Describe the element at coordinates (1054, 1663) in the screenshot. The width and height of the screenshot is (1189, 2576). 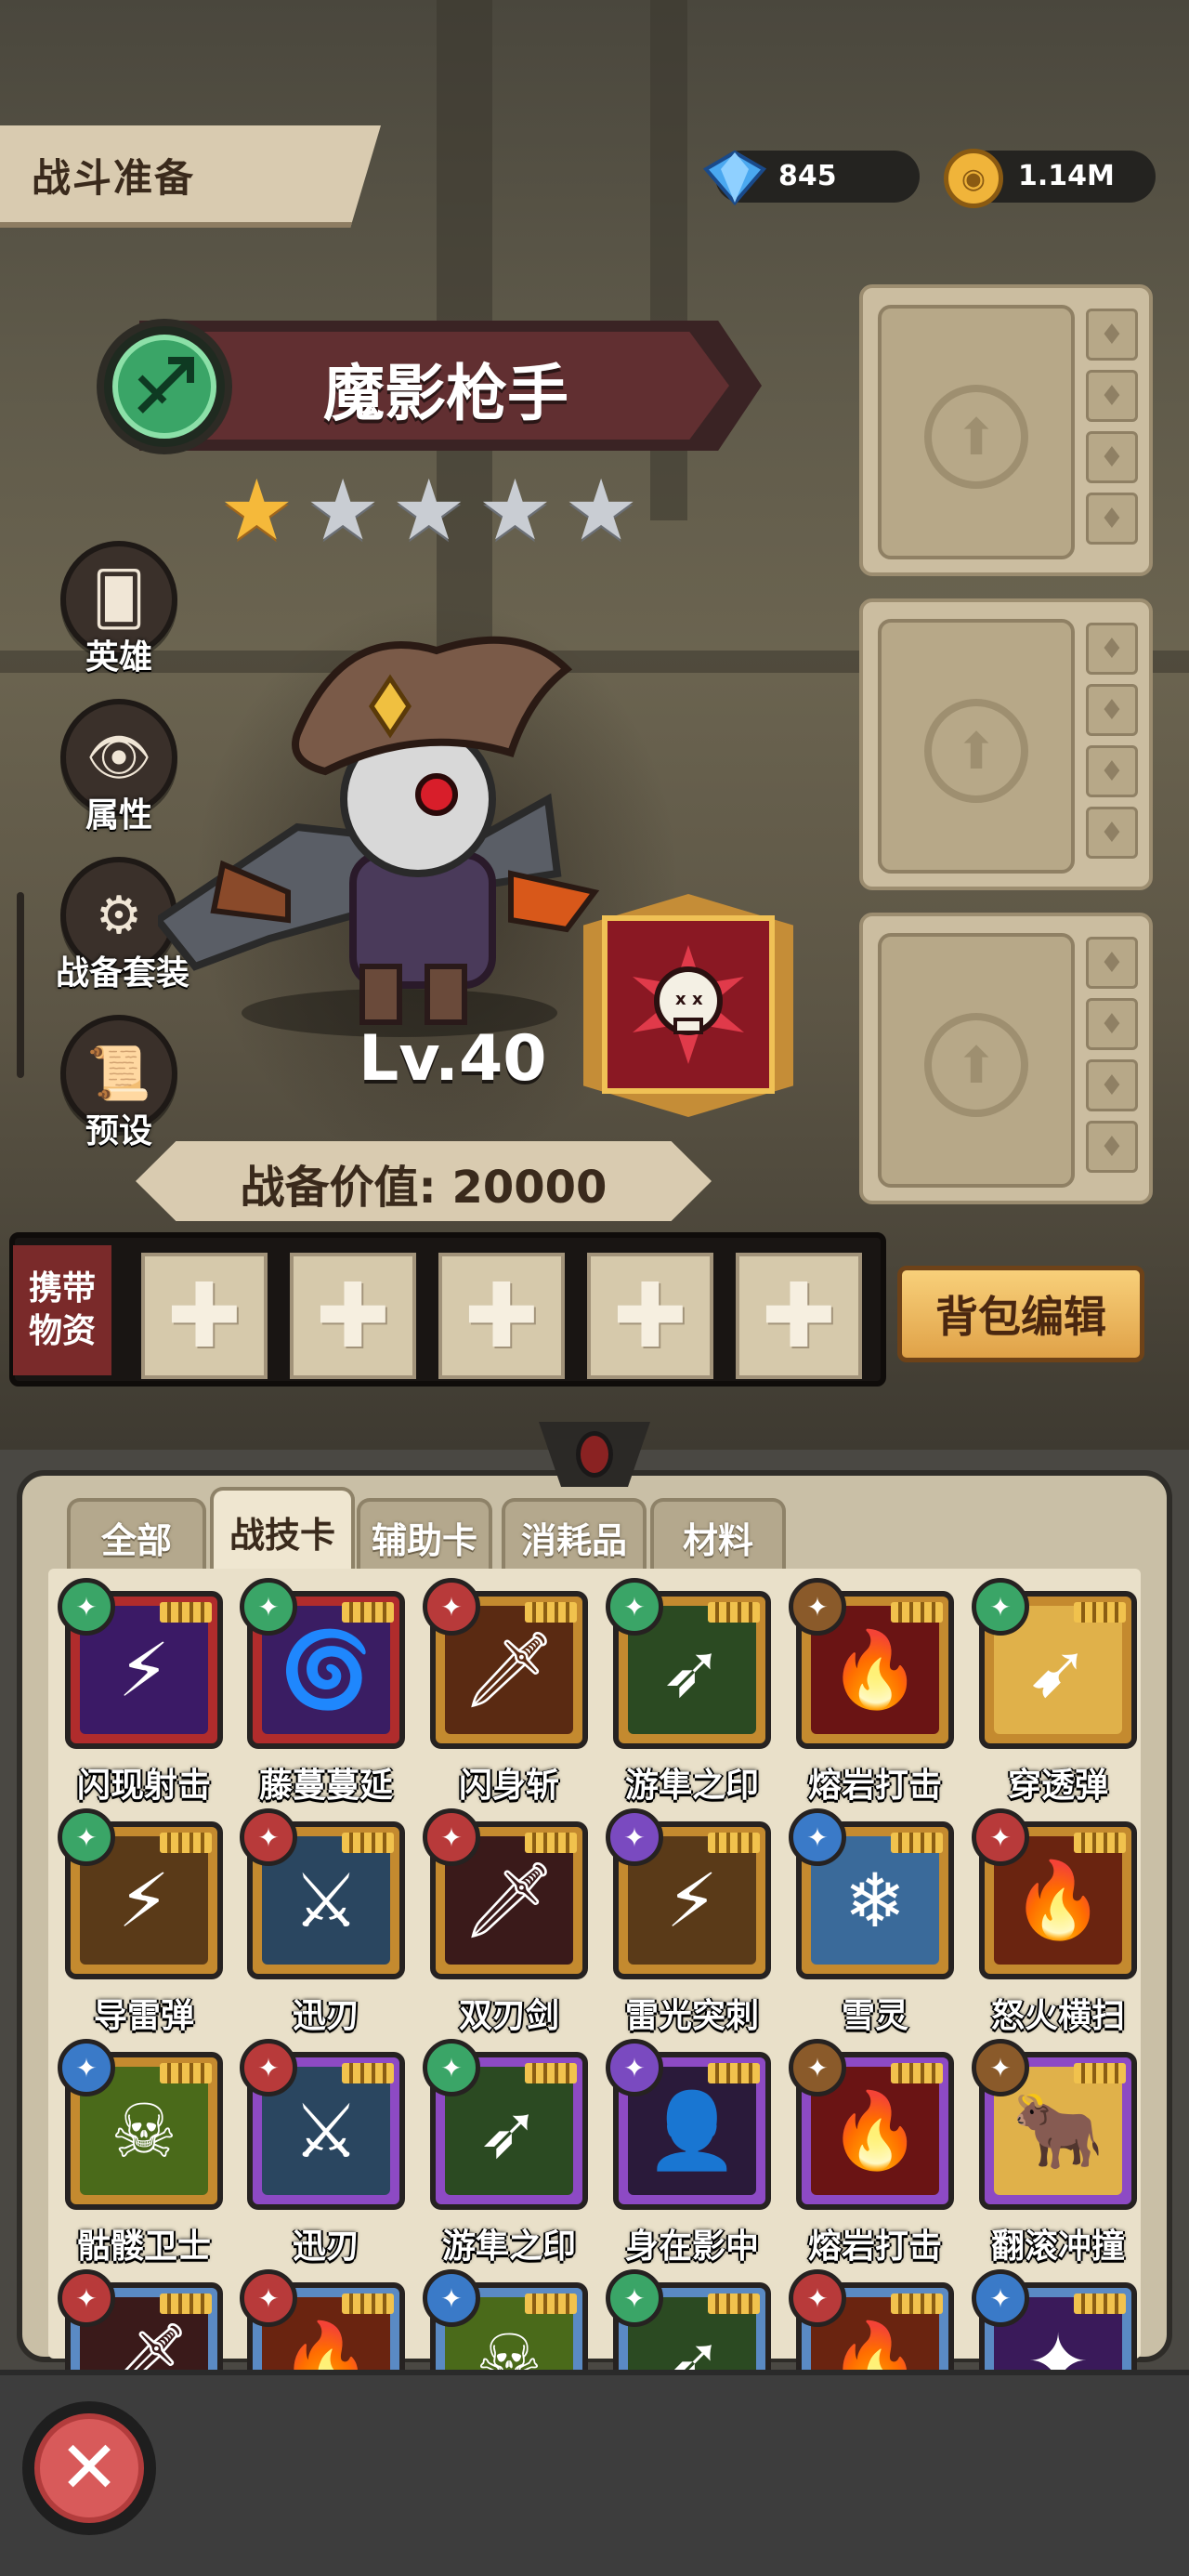
I see `skill-card: ➹ ✦` at that location.